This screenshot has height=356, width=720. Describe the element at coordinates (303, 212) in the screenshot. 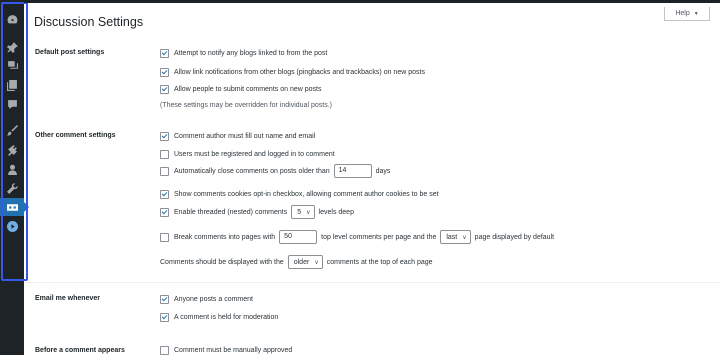

I see `thread-depth-select: 5 ∨` at that location.